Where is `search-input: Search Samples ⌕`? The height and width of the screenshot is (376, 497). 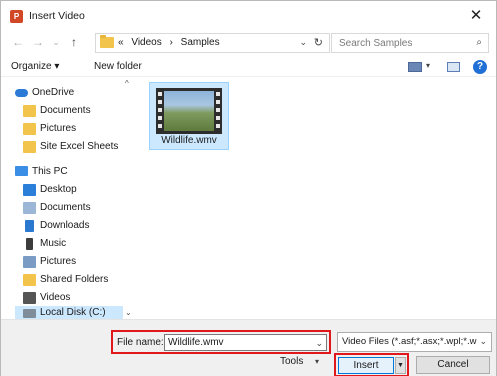
search-input: Search Samples ⌕ is located at coordinates (410, 43).